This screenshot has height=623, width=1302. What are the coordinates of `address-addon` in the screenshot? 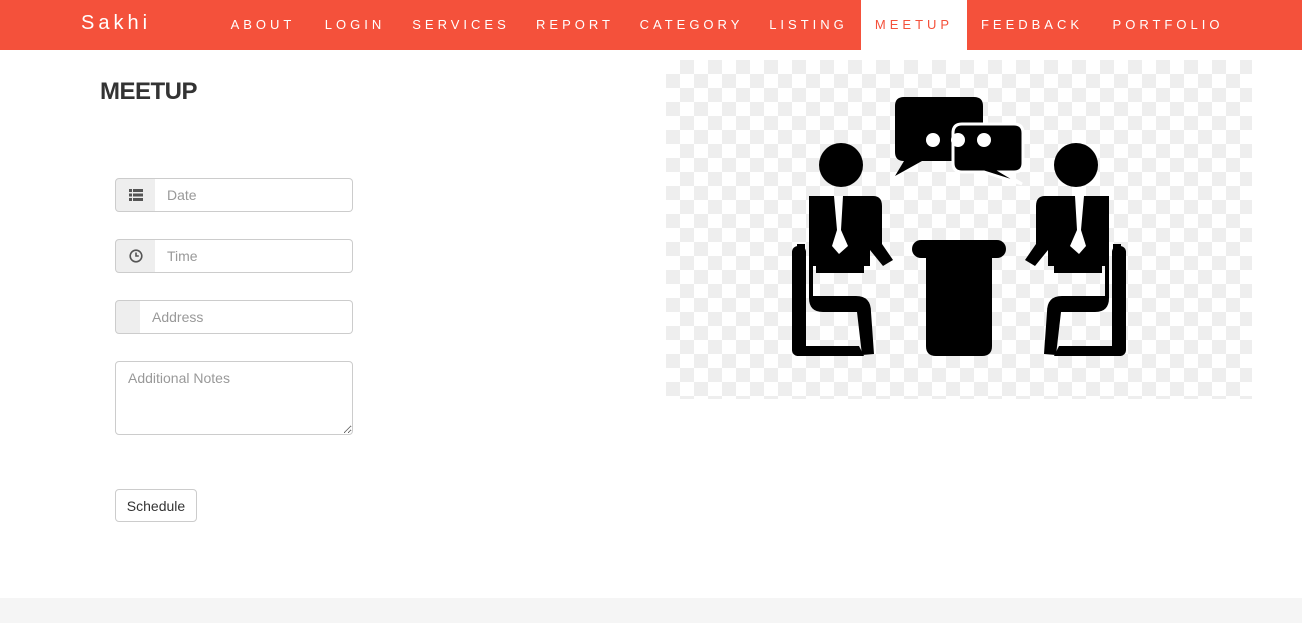 It's located at (128, 317).